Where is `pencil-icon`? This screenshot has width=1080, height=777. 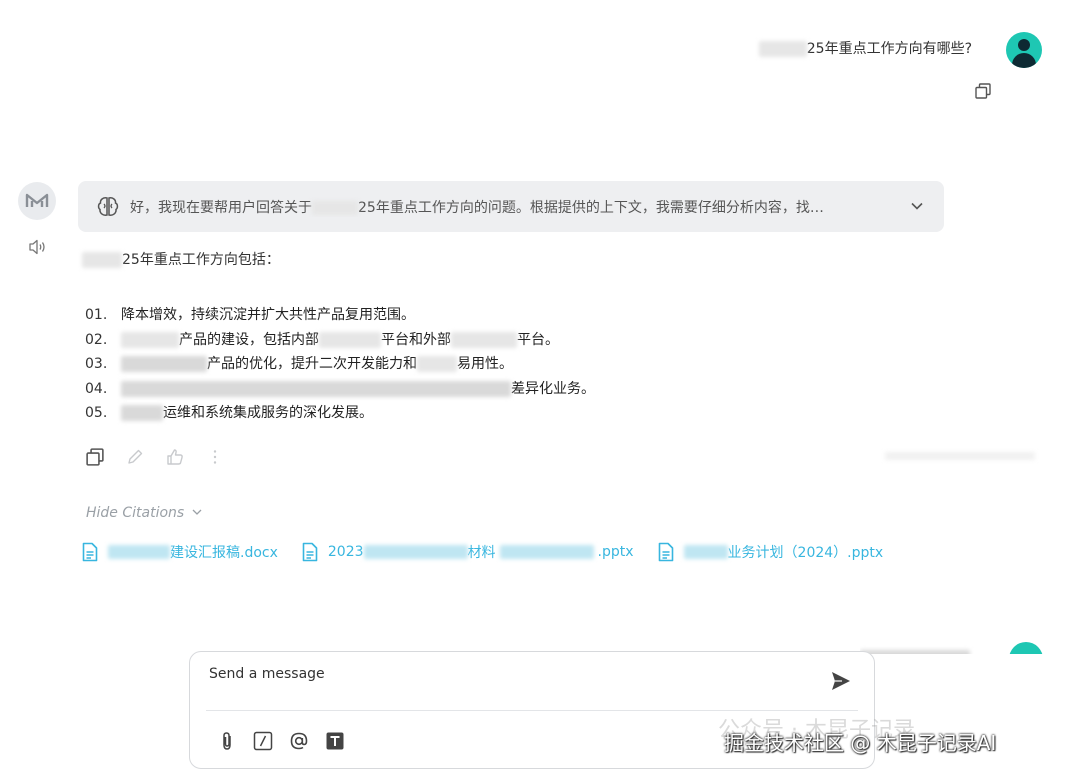 pencil-icon is located at coordinates (135, 457).